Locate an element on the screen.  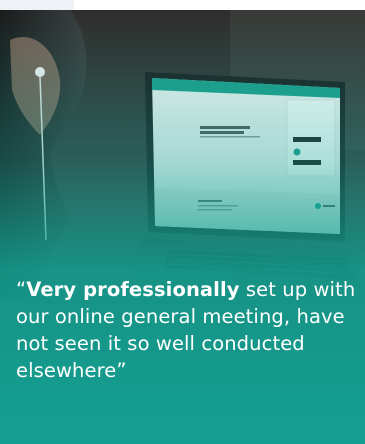
quote-emphasis: Very professionally is located at coordinates (133, 289).